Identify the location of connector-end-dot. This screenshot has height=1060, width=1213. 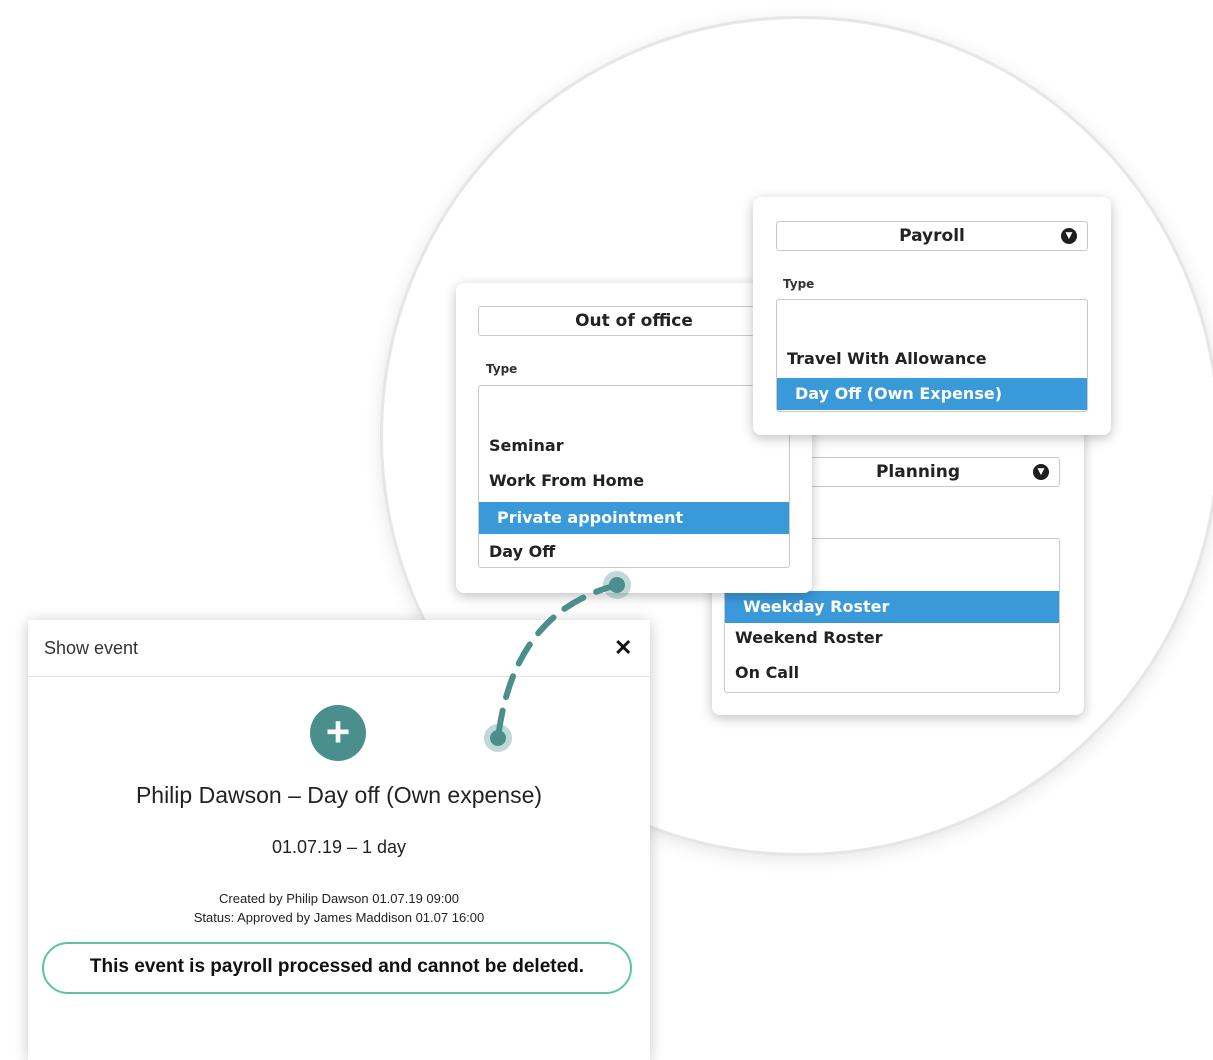
(498, 738).